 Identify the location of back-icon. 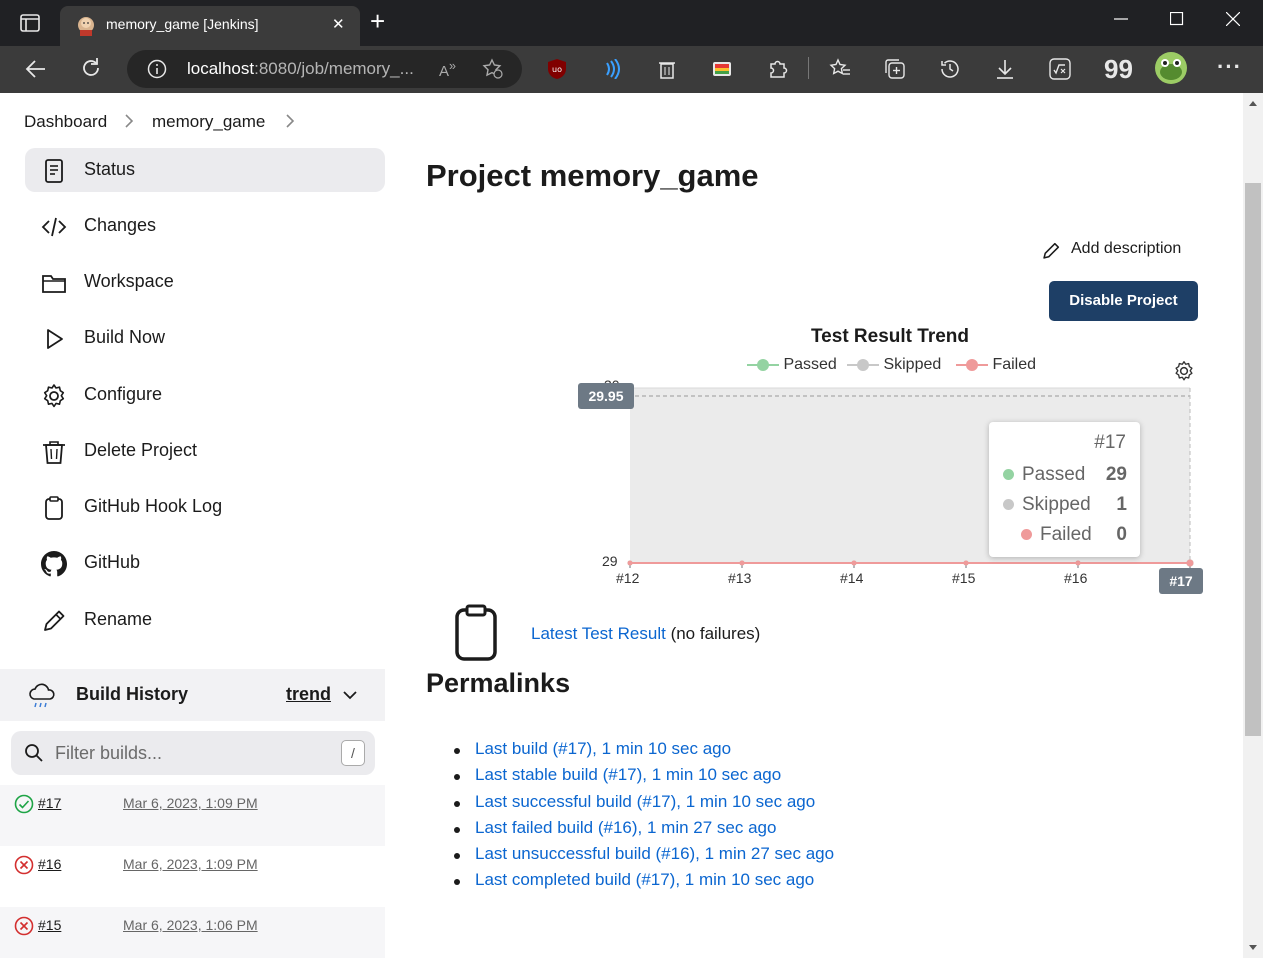
(36, 69).